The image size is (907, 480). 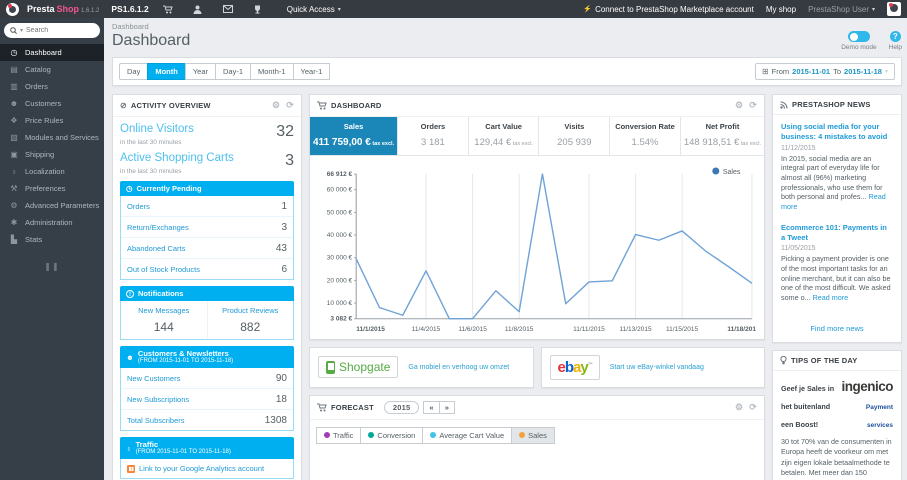 I want to click on date-range-picker: ⊞ From 2015-11-01 To 2015-11-18 ▾, so click(x=824, y=71).